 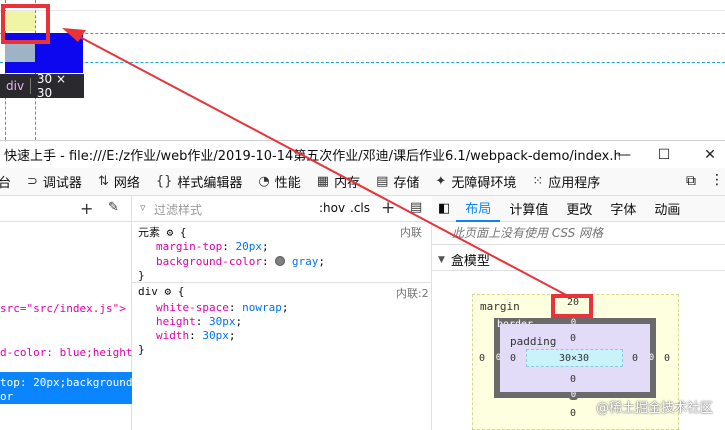 What do you see at coordinates (717, 180) in the screenshot?
I see `more-options-icon: ⋮` at bounding box center [717, 180].